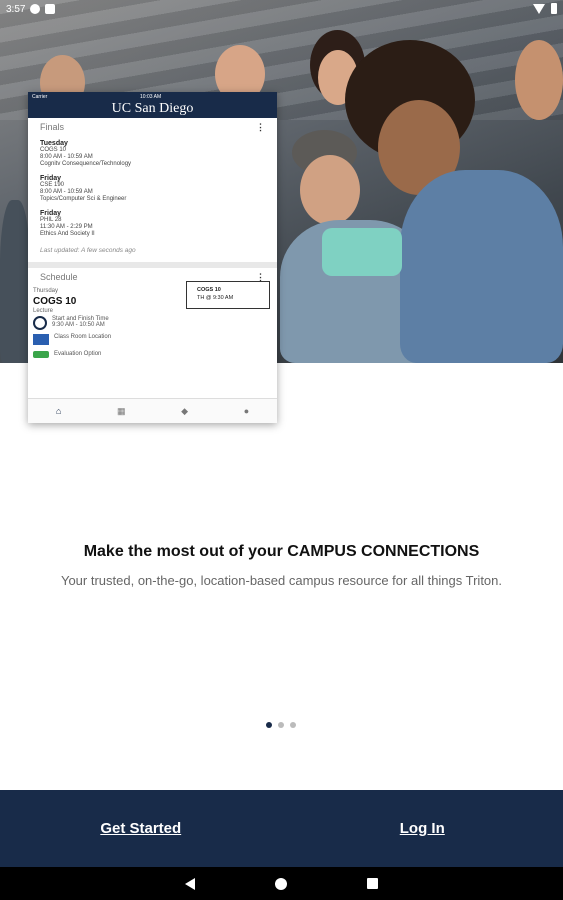 This screenshot has width=563, height=900. What do you see at coordinates (54, 143) in the screenshot?
I see `final-day: Tuesday` at bounding box center [54, 143].